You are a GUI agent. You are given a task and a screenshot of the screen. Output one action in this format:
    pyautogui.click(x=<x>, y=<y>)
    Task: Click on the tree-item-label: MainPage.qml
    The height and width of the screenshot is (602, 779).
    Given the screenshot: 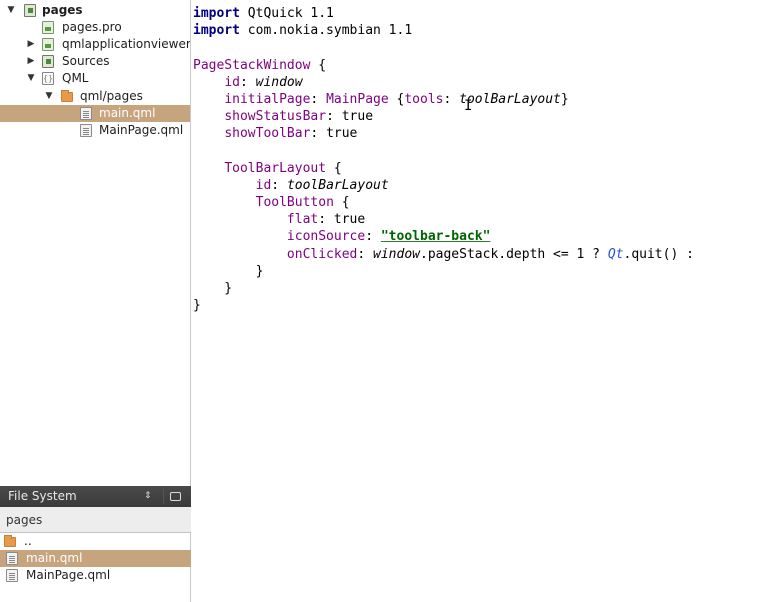 What is the action you would take?
    pyautogui.click(x=141, y=130)
    